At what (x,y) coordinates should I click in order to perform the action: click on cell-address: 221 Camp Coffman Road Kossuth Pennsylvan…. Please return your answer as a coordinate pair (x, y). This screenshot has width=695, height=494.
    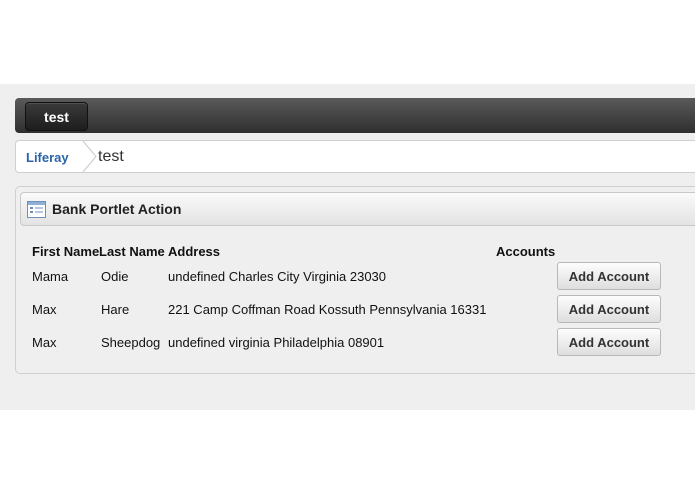
    Looking at the image, I should click on (327, 309).